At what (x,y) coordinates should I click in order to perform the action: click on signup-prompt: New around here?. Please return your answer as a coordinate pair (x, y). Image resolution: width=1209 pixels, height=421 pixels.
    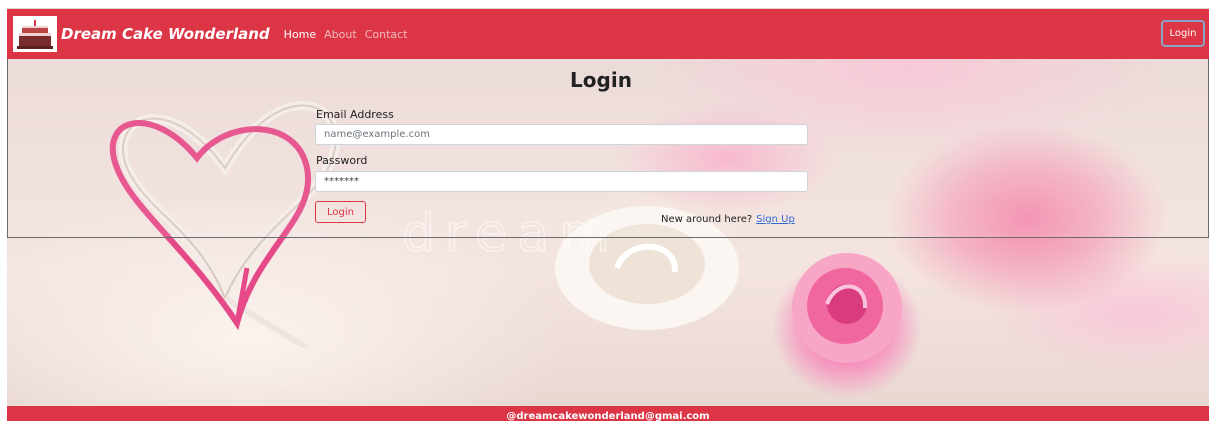
    Looking at the image, I should click on (707, 219).